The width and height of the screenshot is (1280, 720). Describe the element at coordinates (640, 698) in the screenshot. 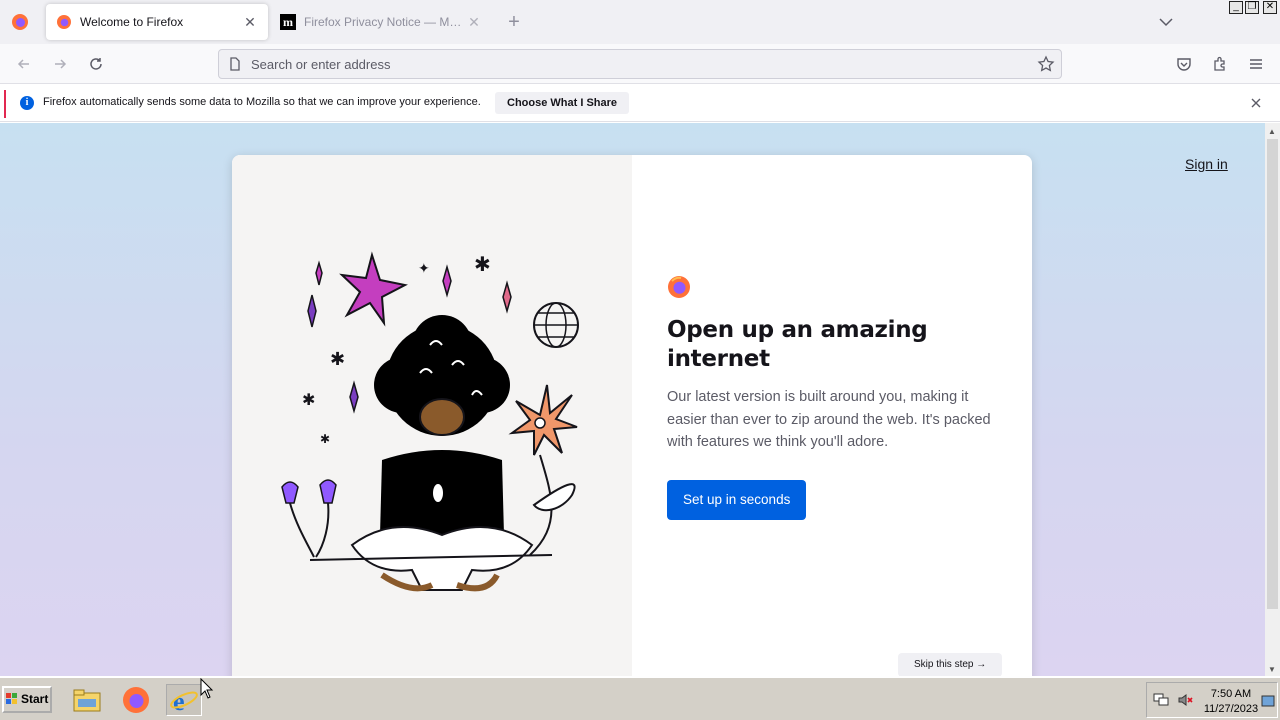

I see `taskbar: Start e 7:50 AM 11/27/2023` at that location.